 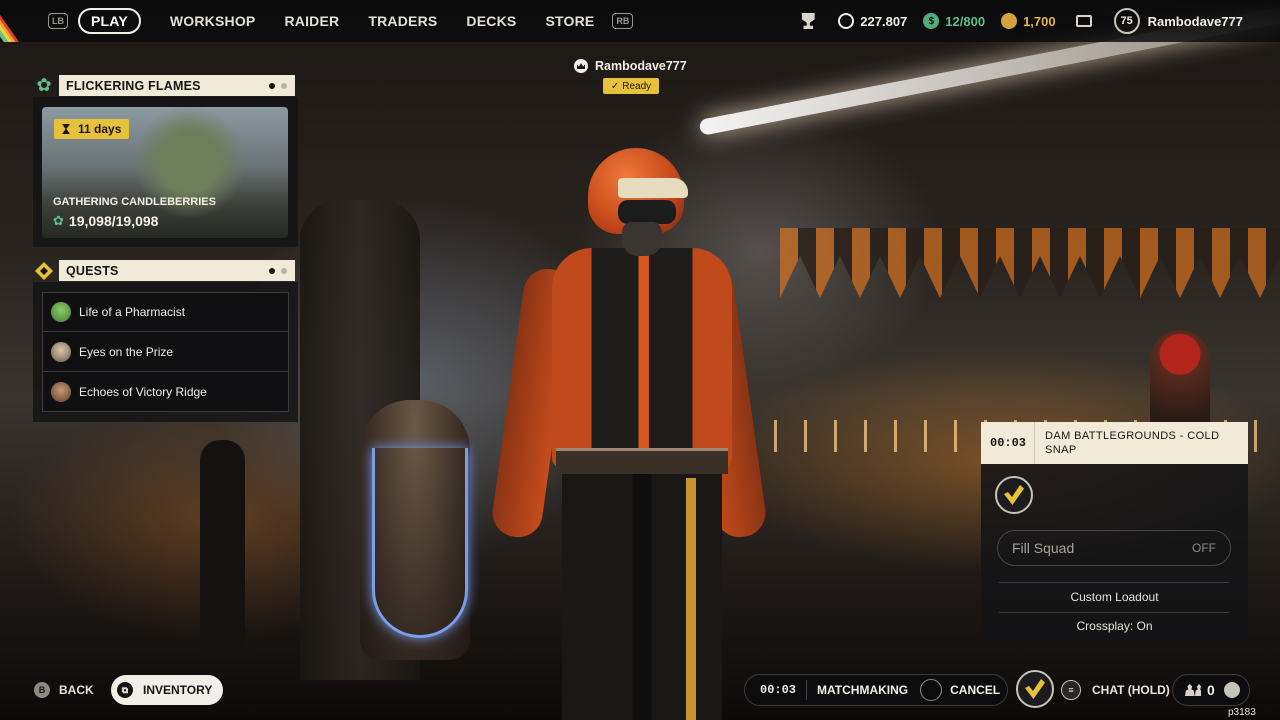 I want to click on event-panel-header: ✿ FLICKERING FLAMES, so click(x=164, y=85).